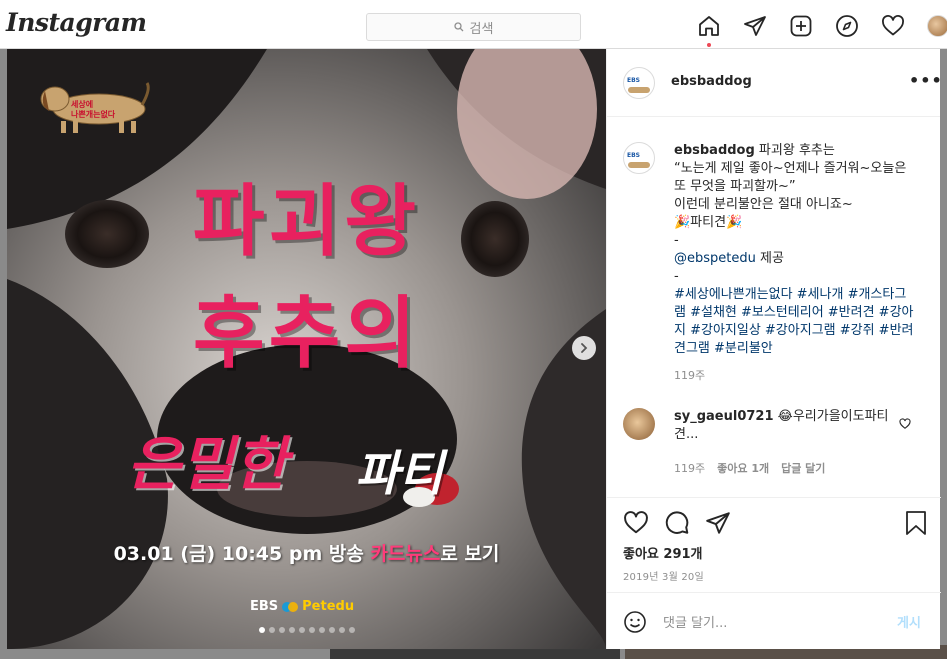 Image resolution: width=947 pixels, height=659 pixels. Describe the element at coordinates (708, 222) in the screenshot. I see `caption-line: 🎉파티견🎉` at that location.